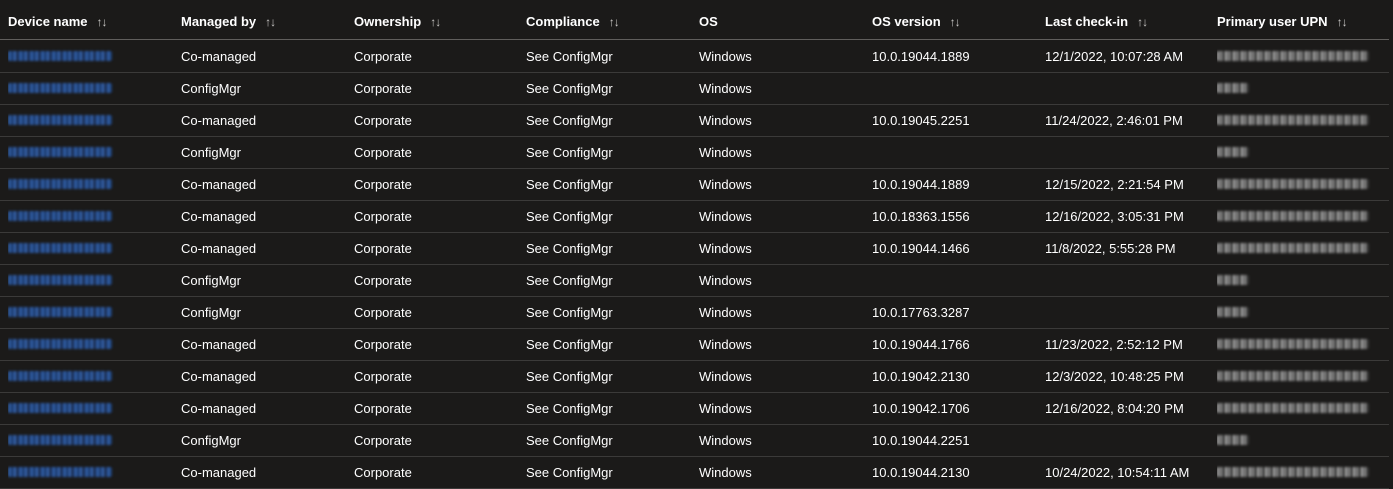  What do you see at coordinates (48, 21) in the screenshot?
I see `column-header-label: Device name` at bounding box center [48, 21].